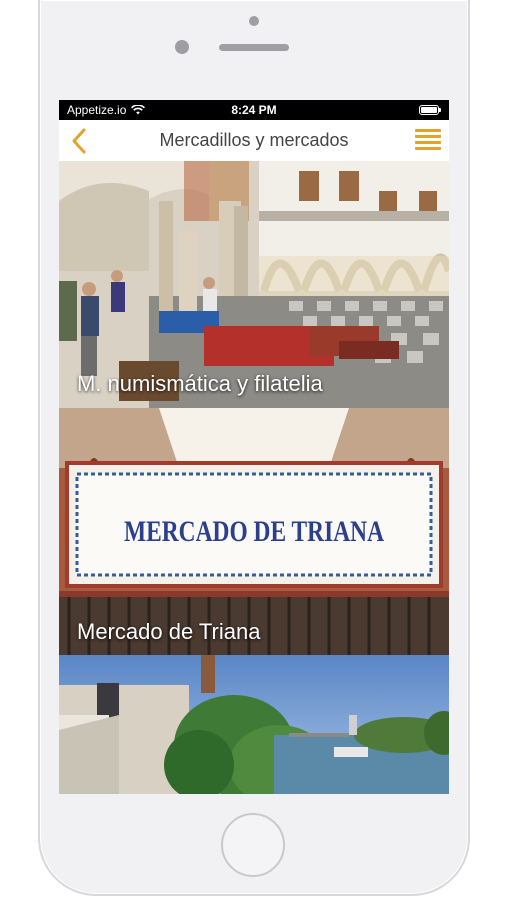  What do you see at coordinates (254, 47) in the screenshot?
I see `earpiece-speaker` at bounding box center [254, 47].